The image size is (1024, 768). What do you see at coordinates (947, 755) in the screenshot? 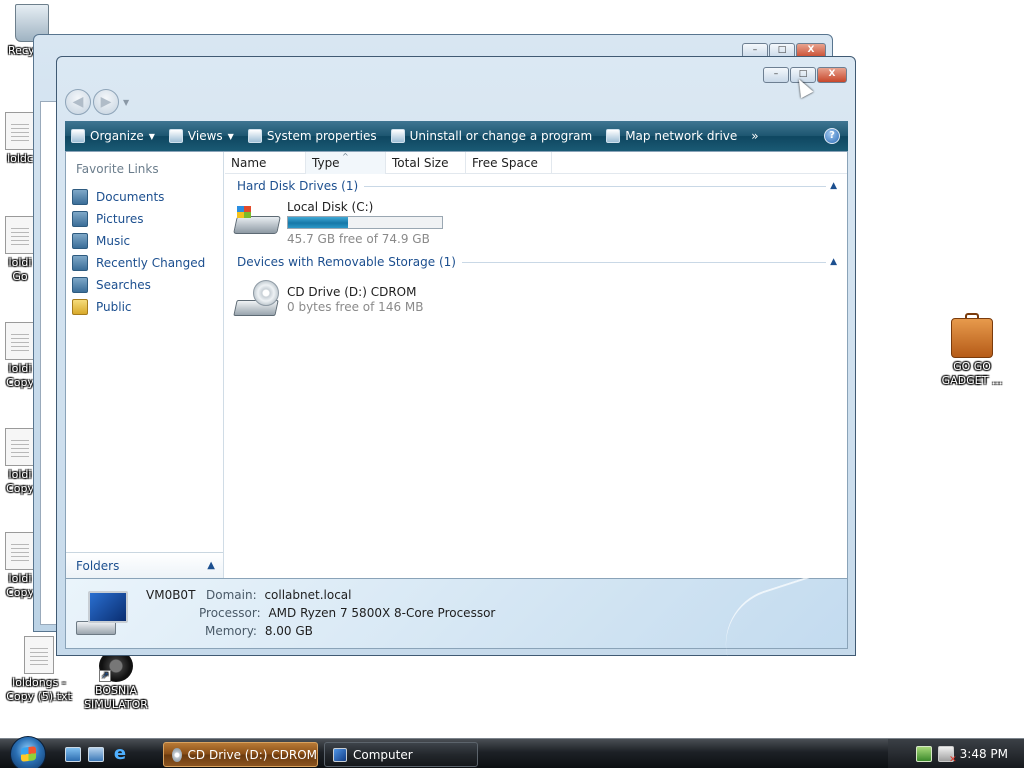
I see `volume-muted-icon` at bounding box center [947, 755].